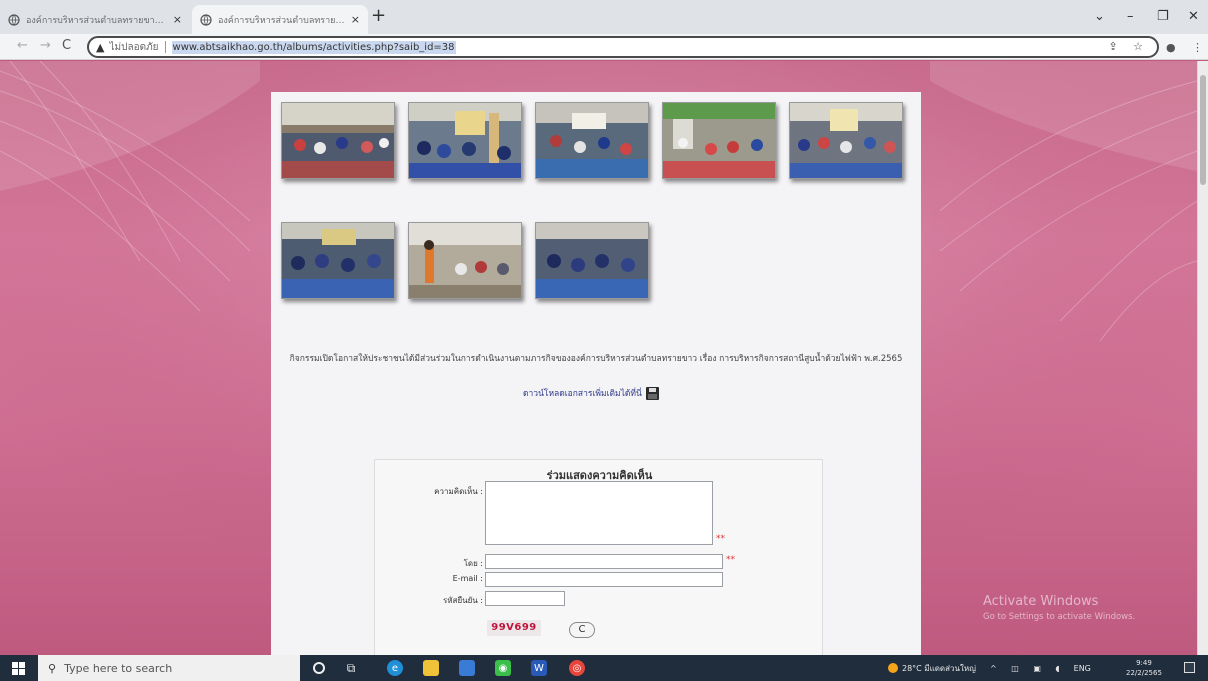 This screenshot has height=681, width=1208. I want to click on save-disk-icon, so click(652, 393).